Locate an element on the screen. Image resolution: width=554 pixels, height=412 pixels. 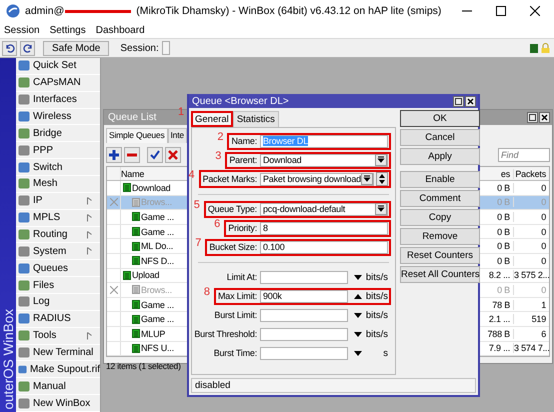
sidebar-item: Files is located at coordinates (58, 285).